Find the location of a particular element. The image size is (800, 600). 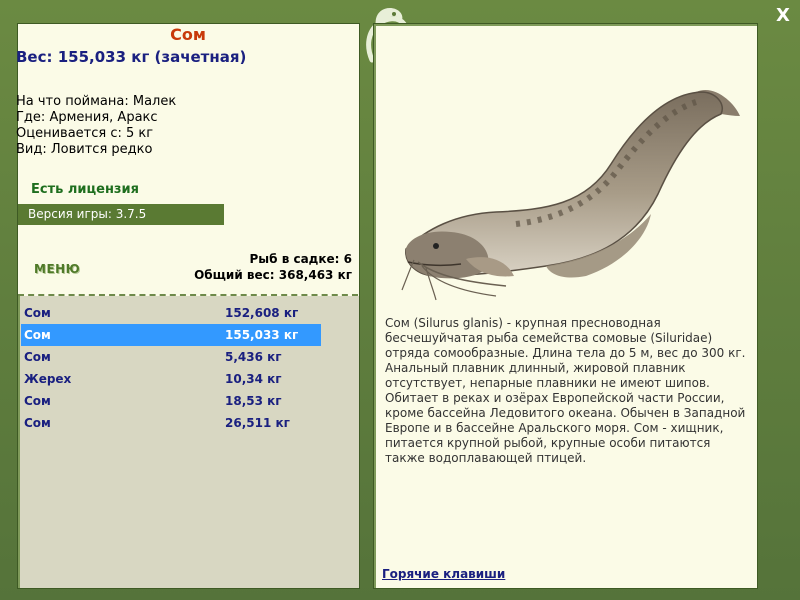

catch-row: Сом 155,033 кг is located at coordinates (171, 335).